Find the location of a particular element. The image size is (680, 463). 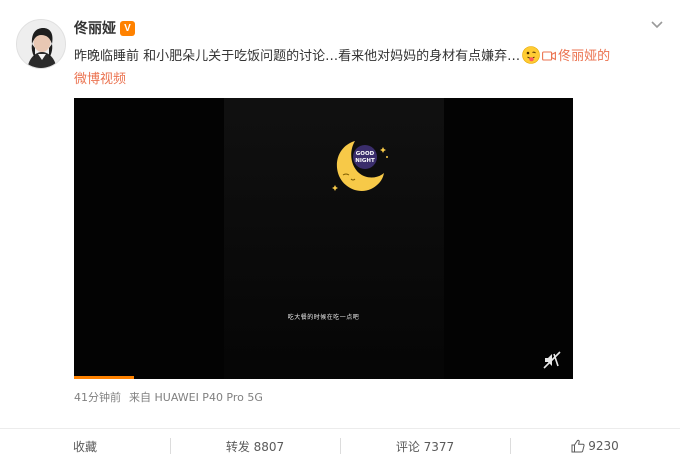

repost-button: 转发 8807 is located at coordinates (255, 446).